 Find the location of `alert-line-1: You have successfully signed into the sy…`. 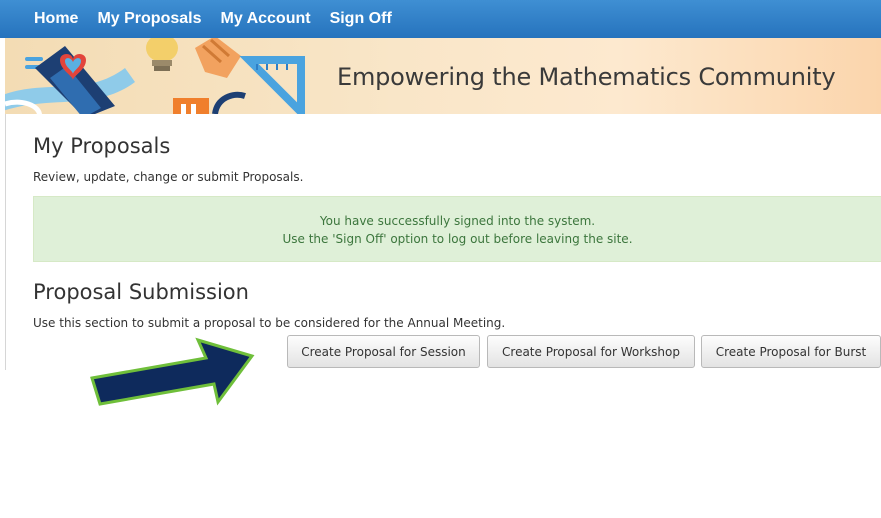

alert-line-1: You have successfully signed into the sy… is located at coordinates (457, 221).